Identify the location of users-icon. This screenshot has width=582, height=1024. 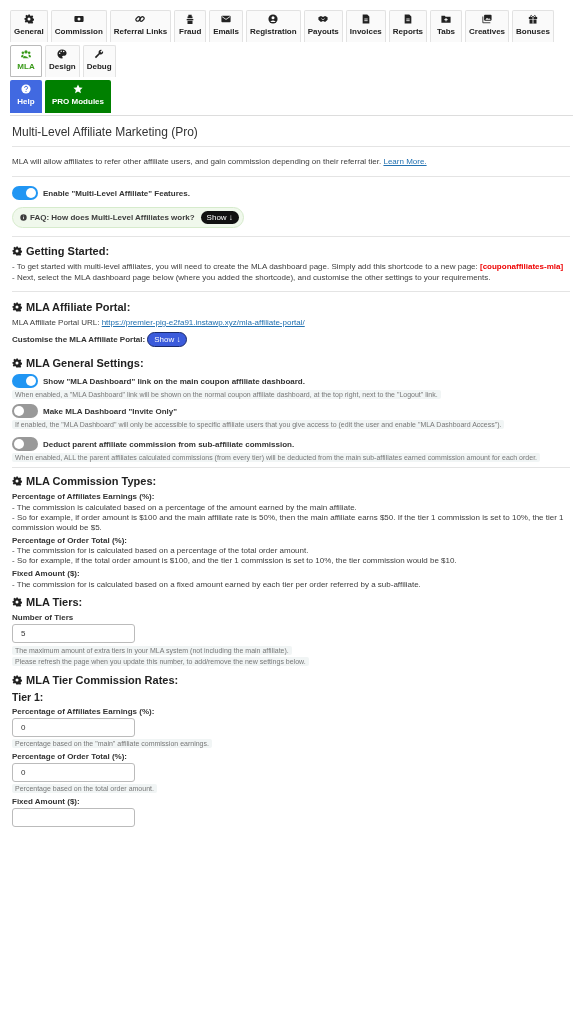
(26, 54).